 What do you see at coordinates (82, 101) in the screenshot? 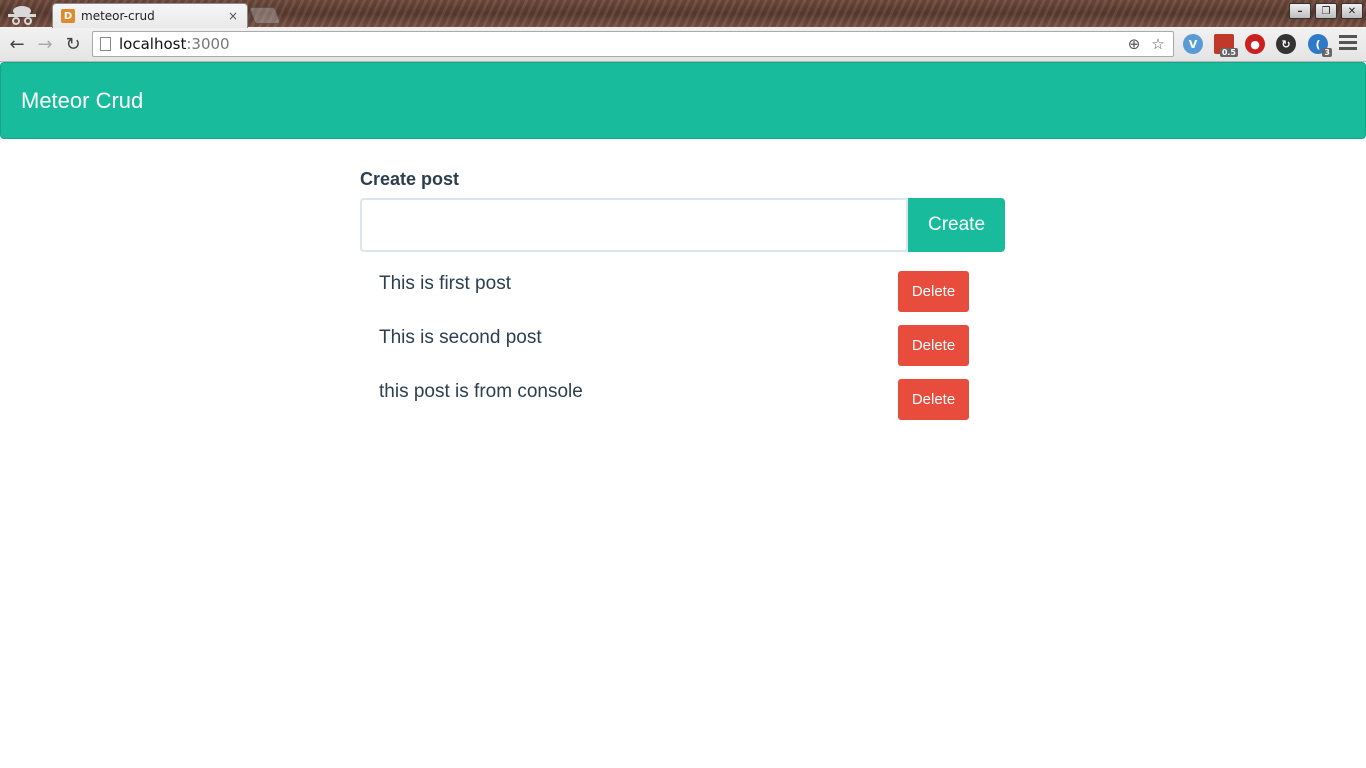
I see `app-brand: Meteor Crud` at bounding box center [82, 101].